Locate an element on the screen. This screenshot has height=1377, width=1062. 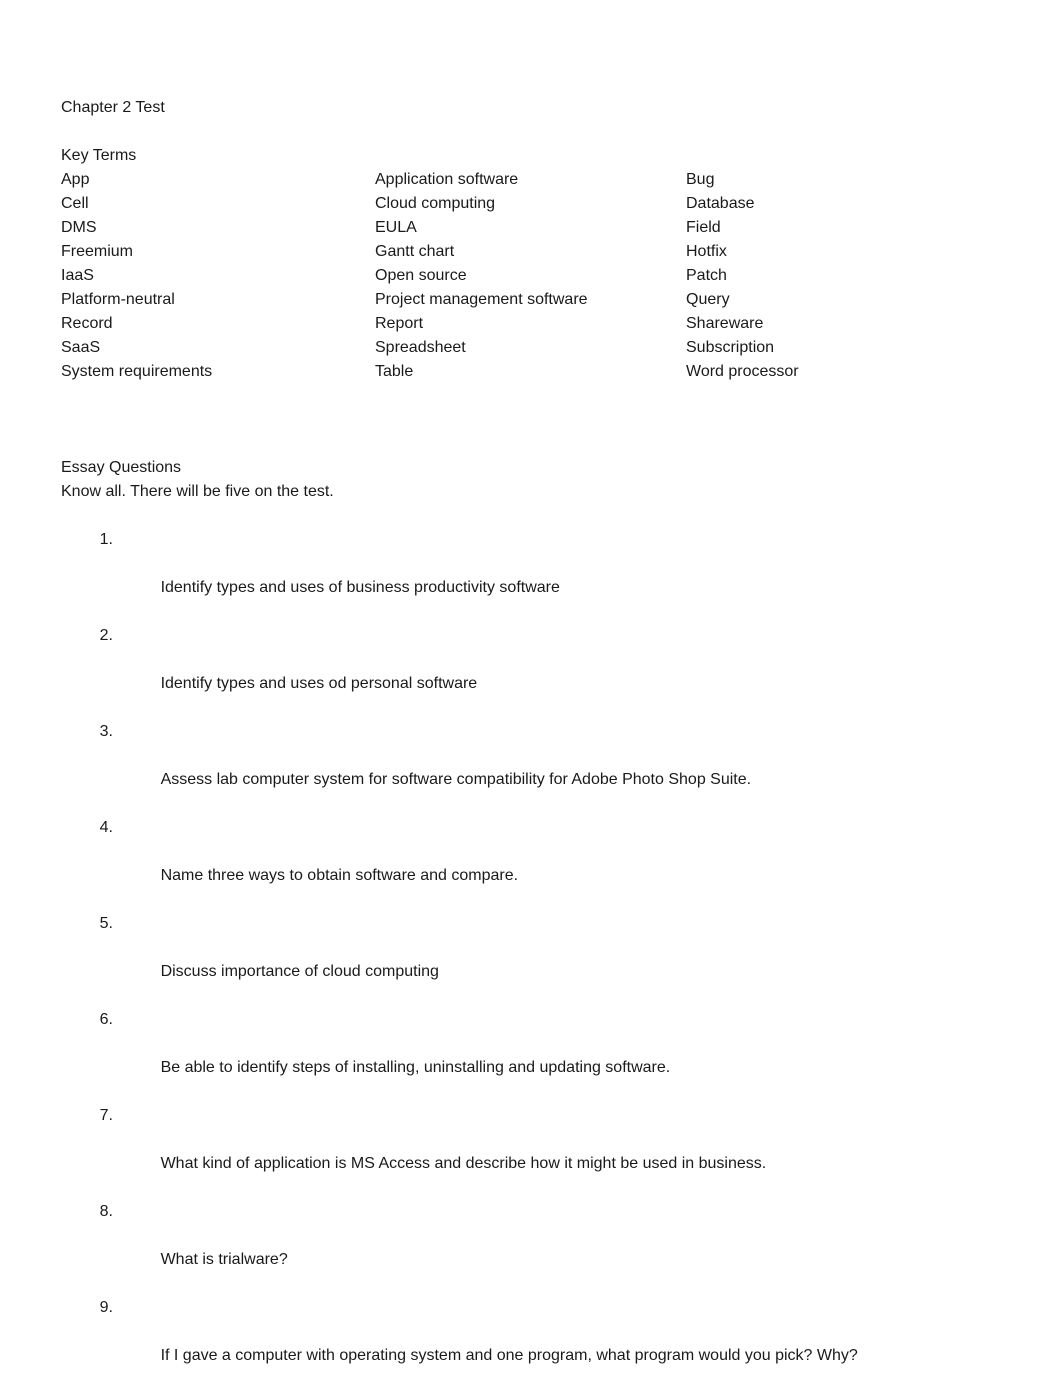
list-item-label: What is trialware? is located at coordinates (224, 1259).